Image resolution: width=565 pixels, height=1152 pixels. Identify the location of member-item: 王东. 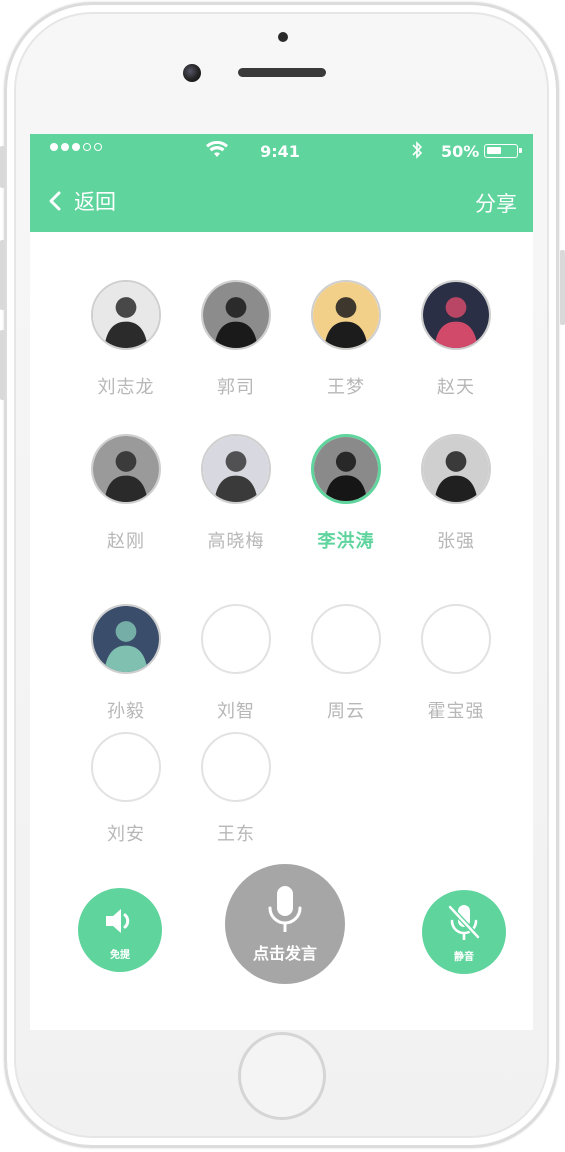
(236, 792).